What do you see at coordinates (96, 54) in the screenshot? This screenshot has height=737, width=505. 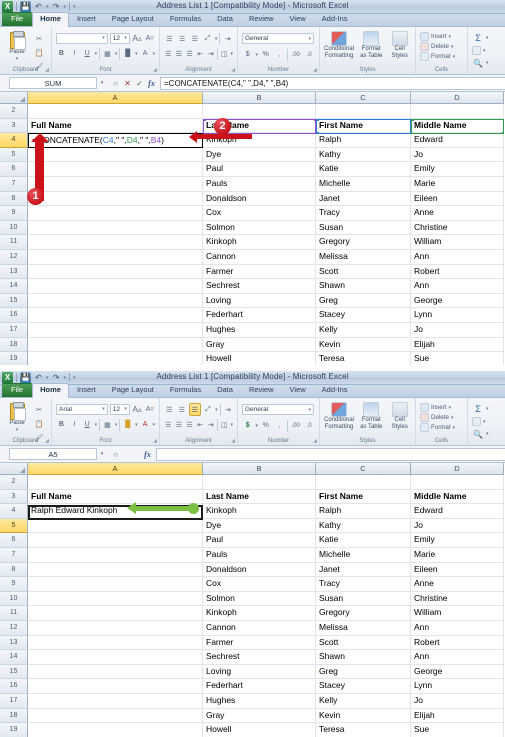 I see `underline-dropdown-icon: ▾` at bounding box center [96, 54].